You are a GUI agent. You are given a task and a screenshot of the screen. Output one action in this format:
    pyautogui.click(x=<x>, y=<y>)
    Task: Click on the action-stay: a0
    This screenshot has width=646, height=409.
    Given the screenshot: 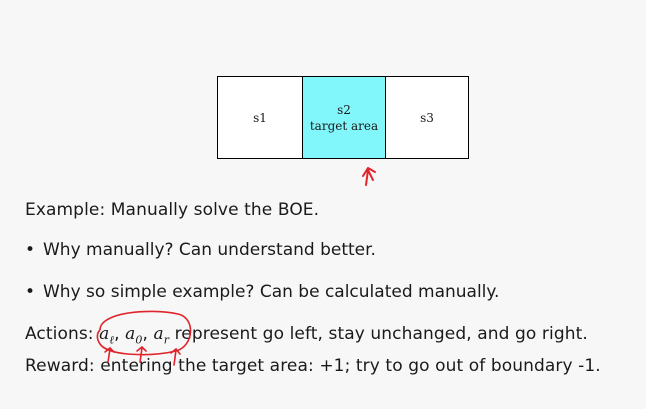 What is the action you would take?
    pyautogui.click(x=133, y=335)
    